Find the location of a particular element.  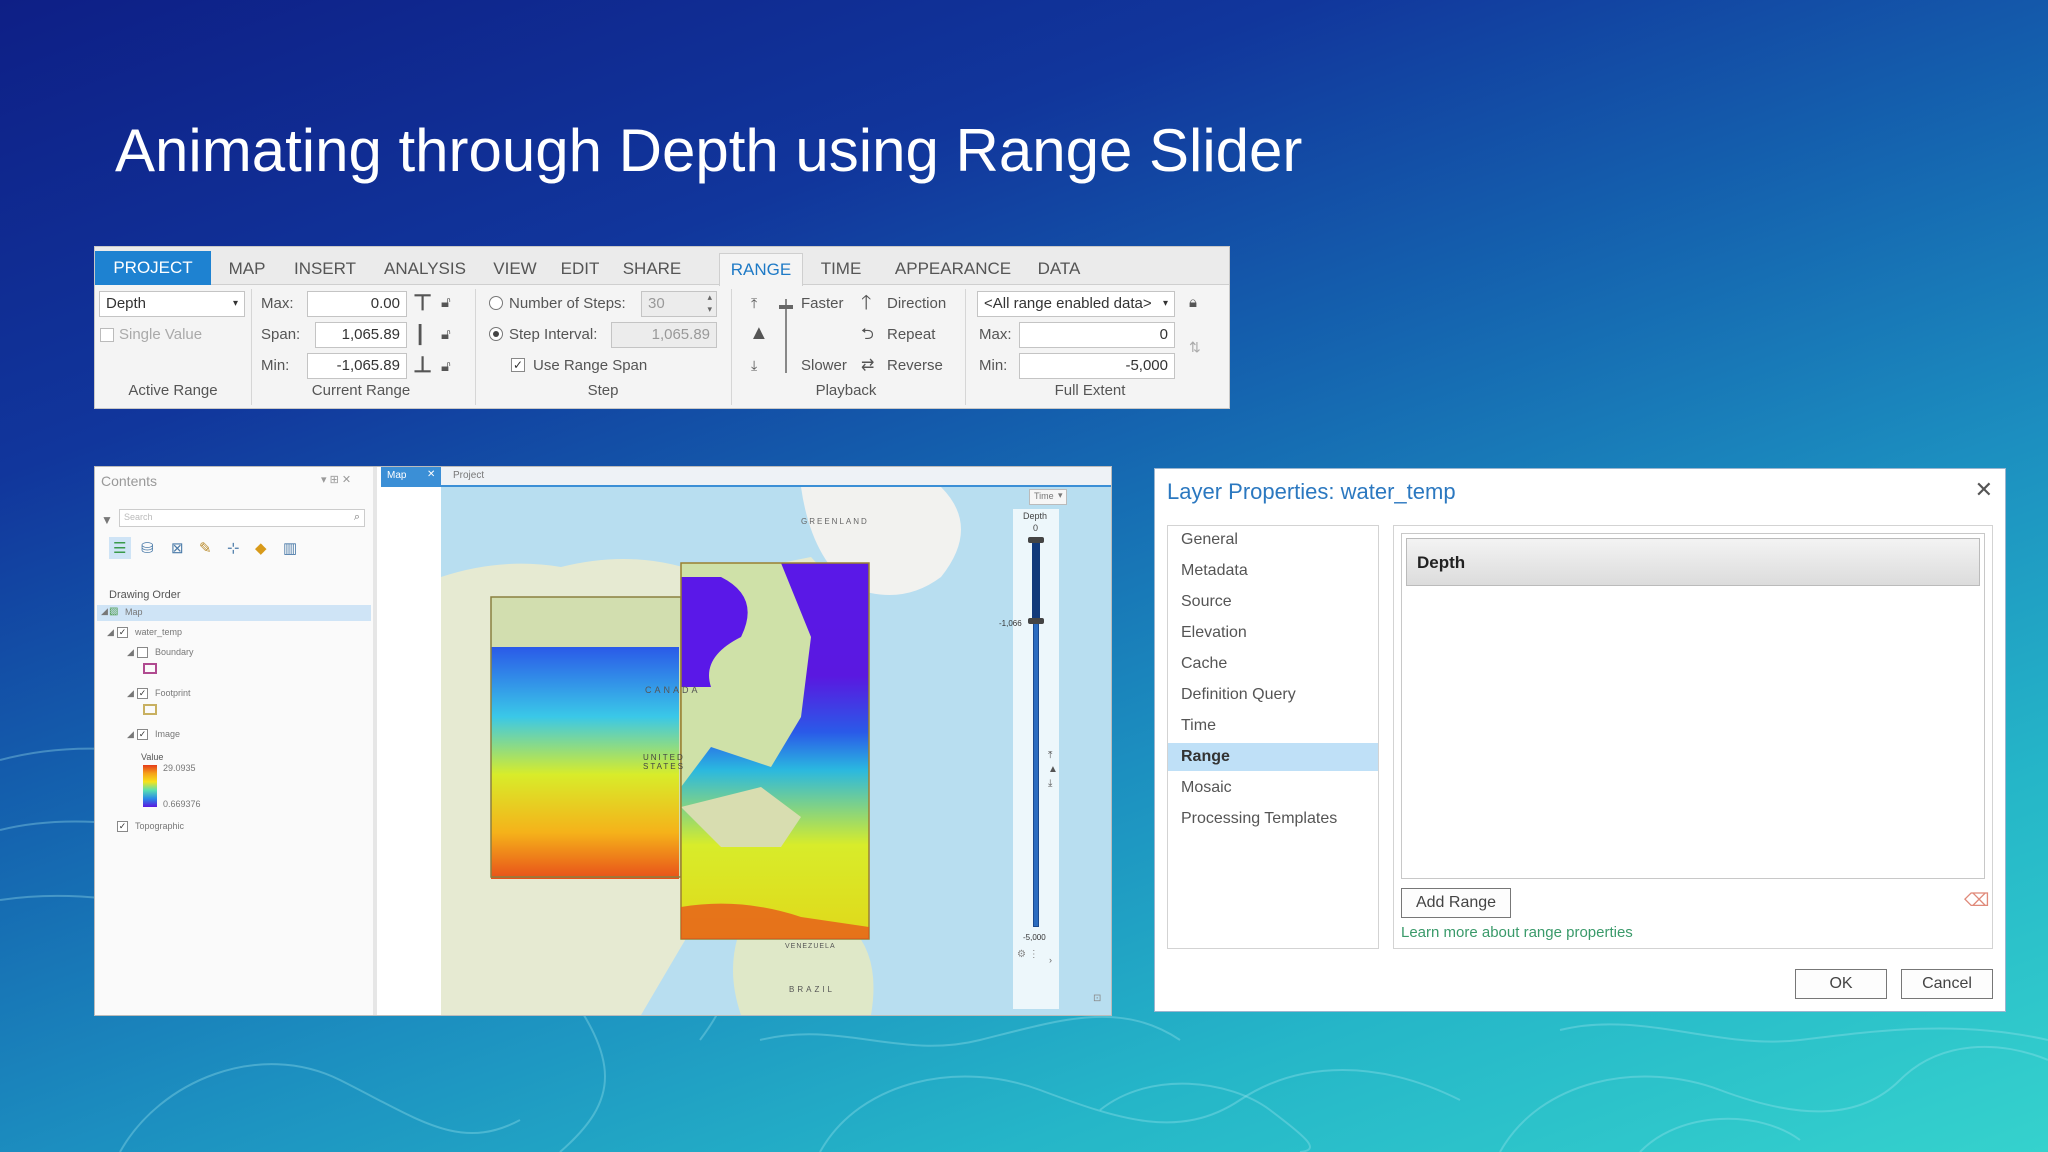

number-of-steps-radio is located at coordinates (496, 303).